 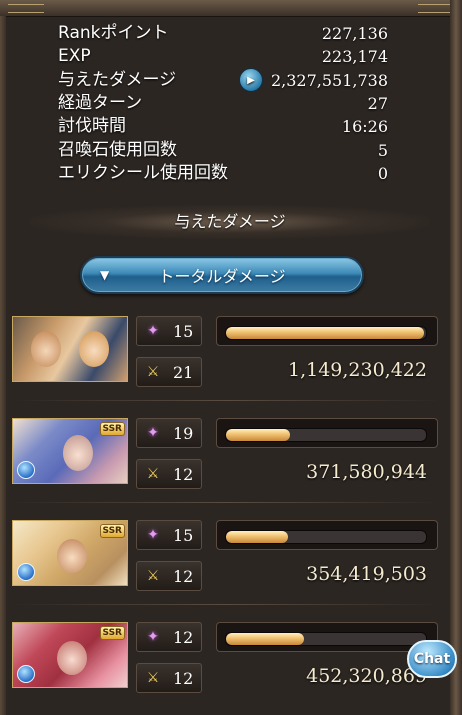 I want to click on character-row: SSR ✦ 12 ⚔ 12 452,320,869, so click(x=226, y=659).